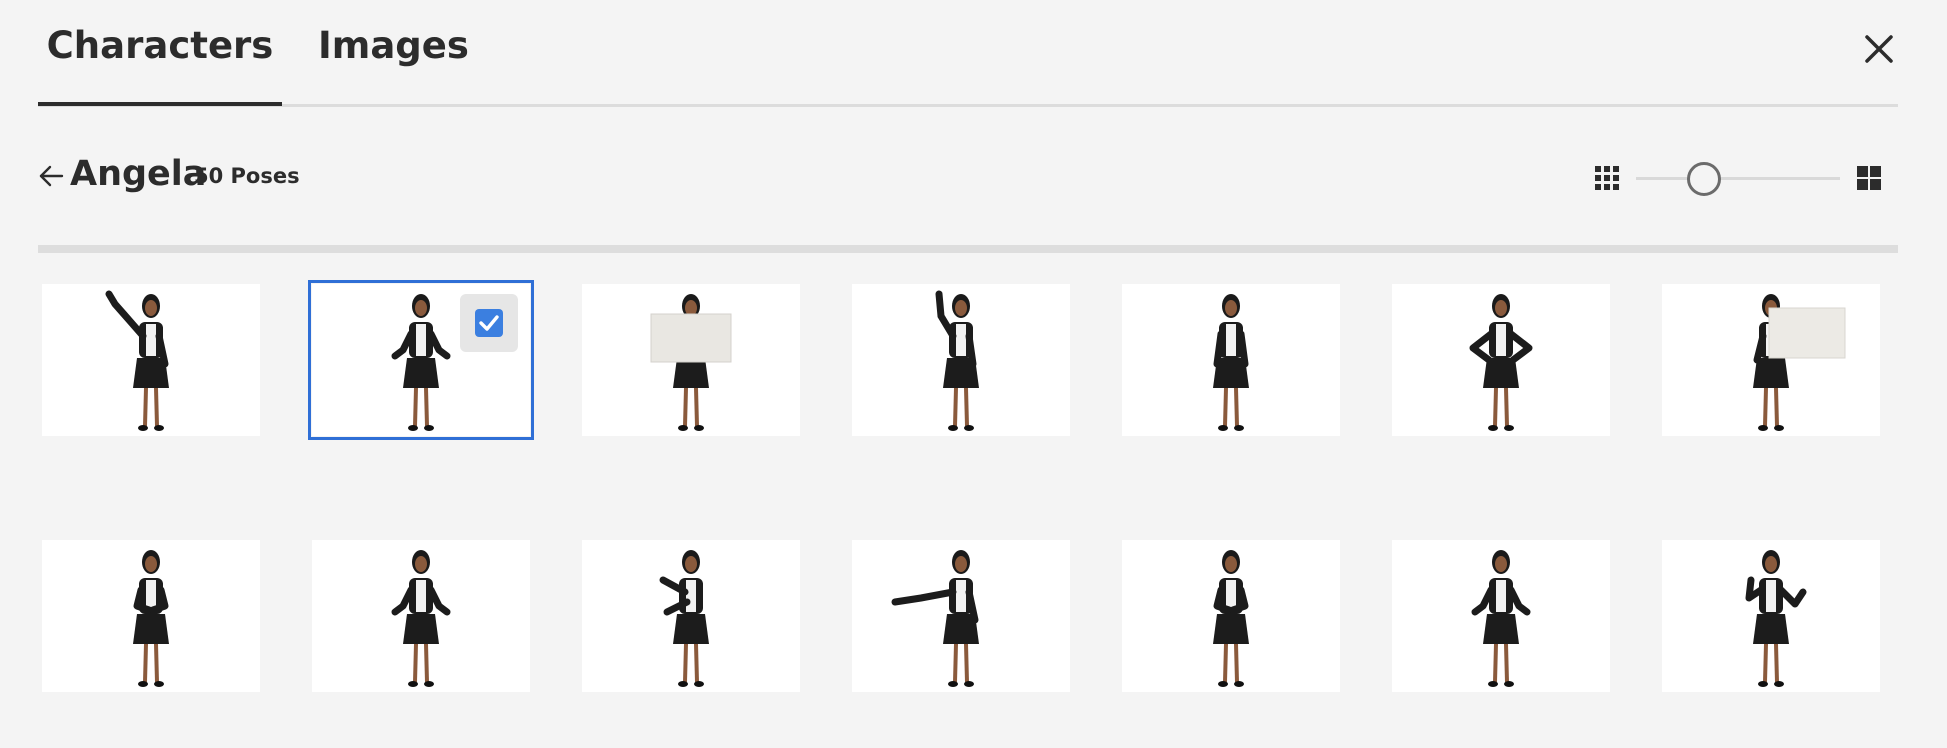 The height and width of the screenshot is (748, 1947). I want to click on tab-images: Images, so click(418, 63).